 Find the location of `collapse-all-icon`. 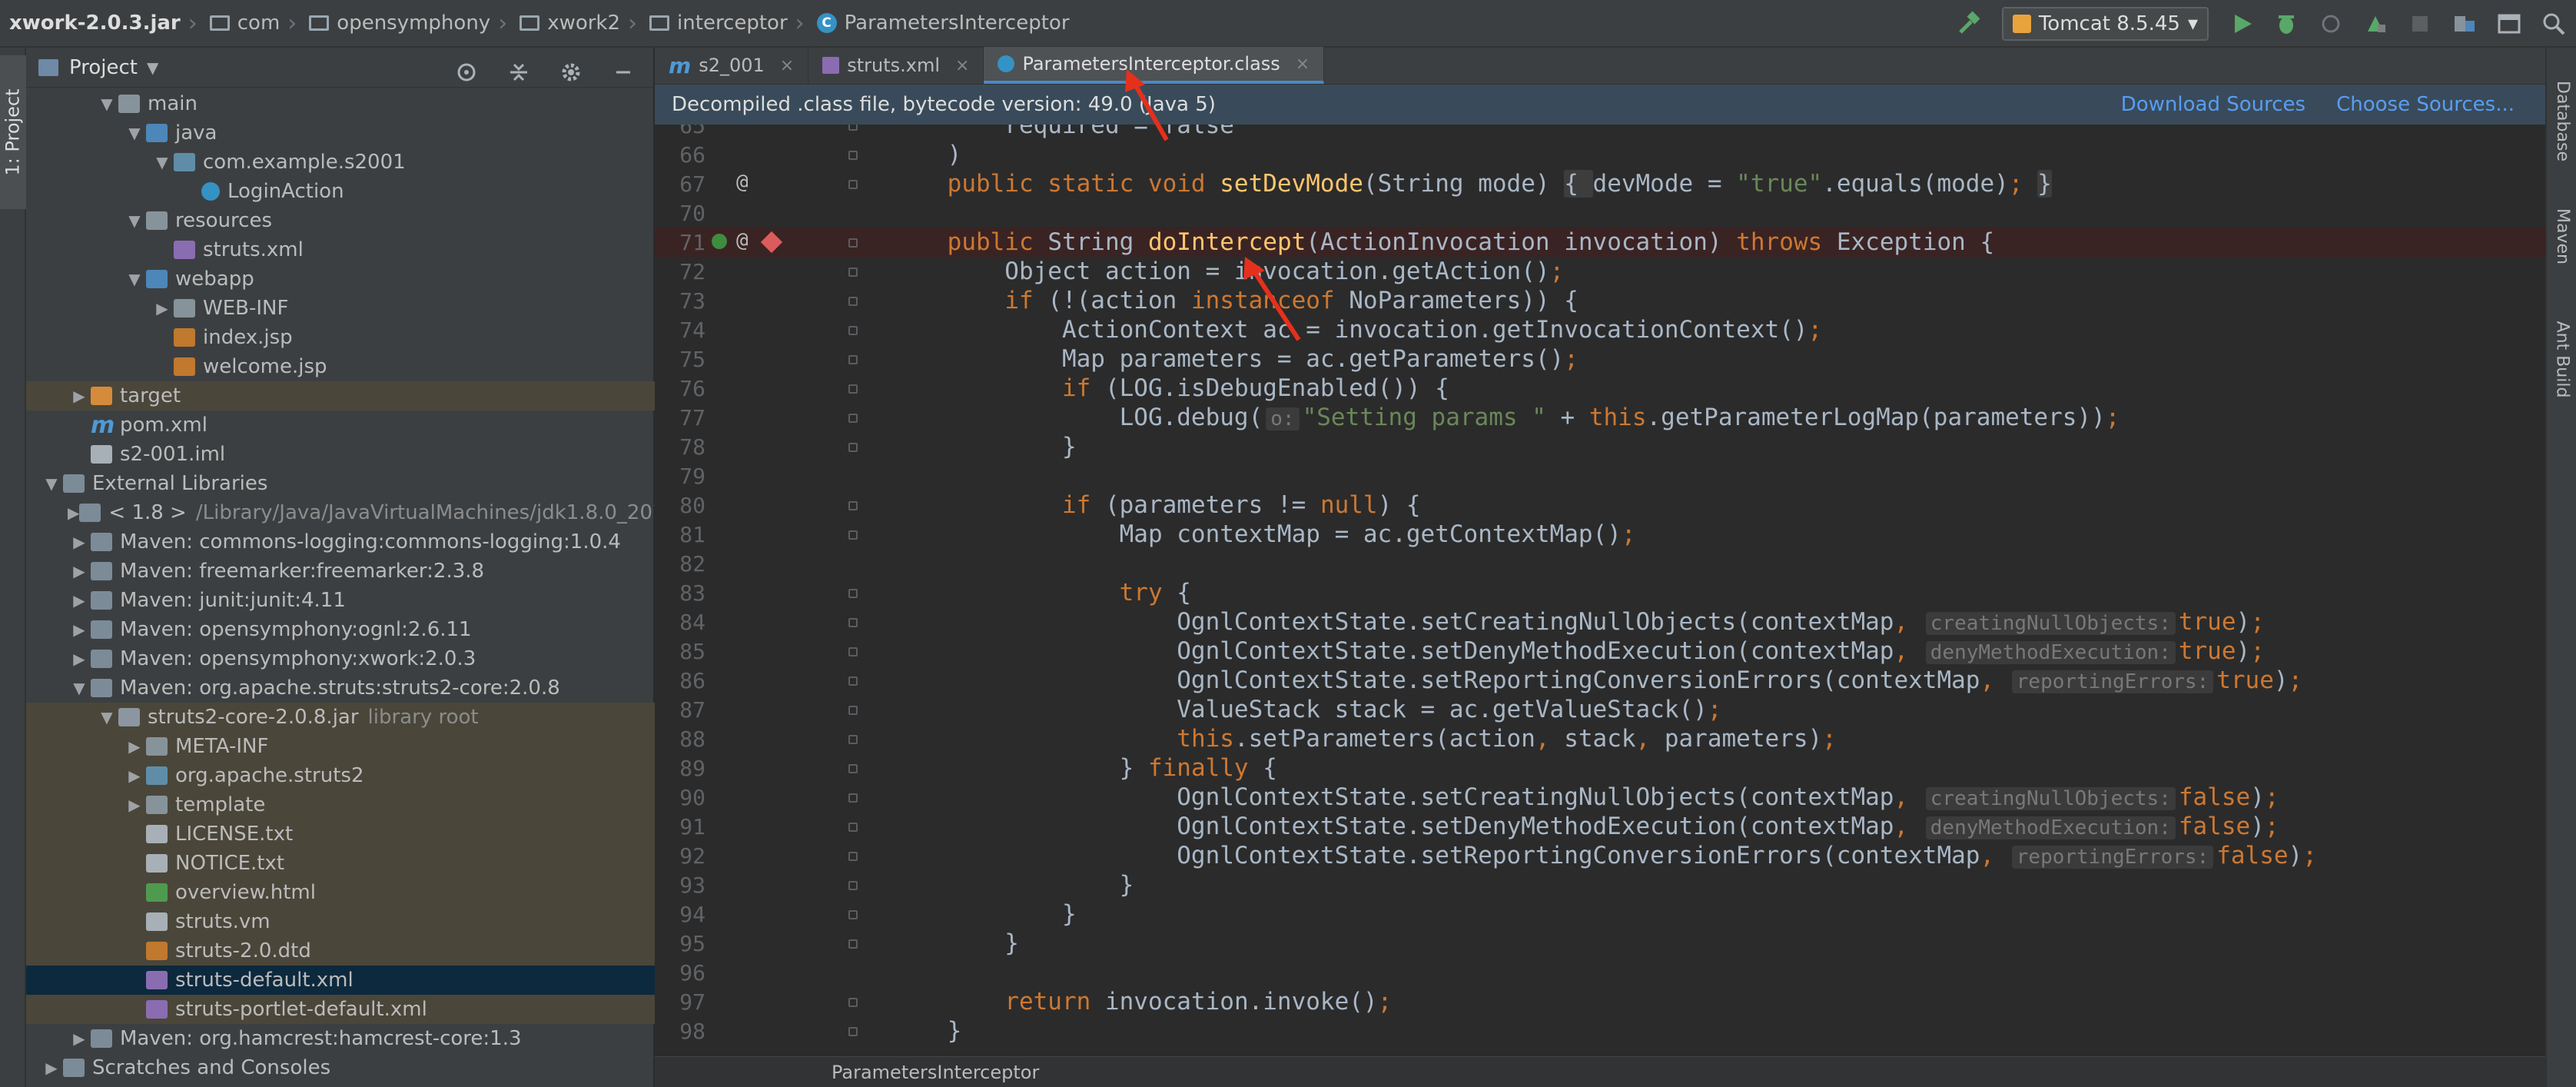

collapse-all-icon is located at coordinates (519, 72).